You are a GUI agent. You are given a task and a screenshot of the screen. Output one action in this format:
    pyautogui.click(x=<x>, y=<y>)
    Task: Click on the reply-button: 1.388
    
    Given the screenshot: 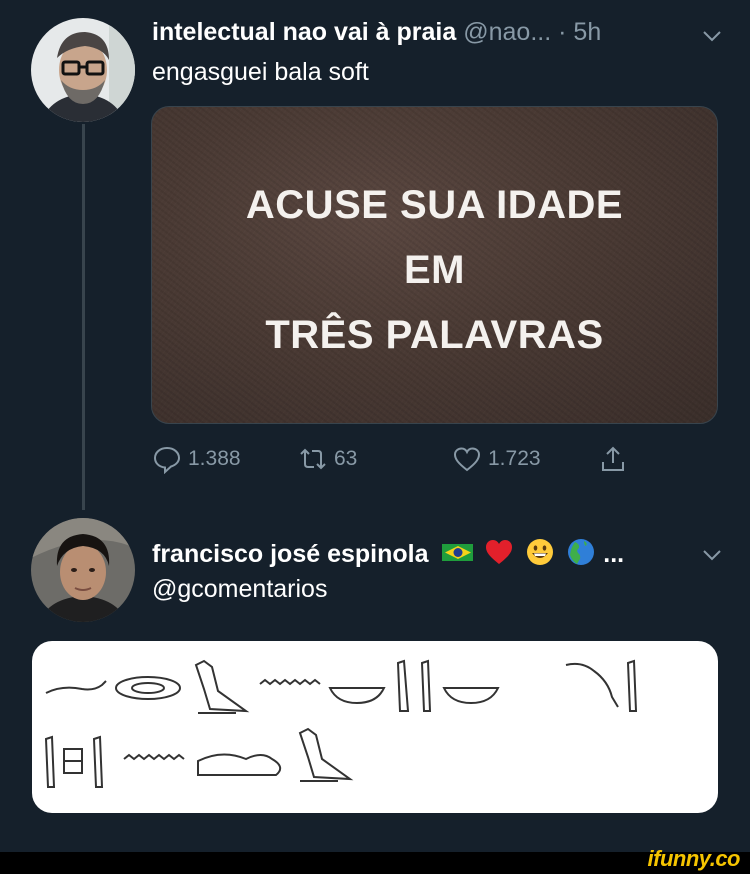 What is the action you would take?
    pyautogui.click(x=196, y=459)
    